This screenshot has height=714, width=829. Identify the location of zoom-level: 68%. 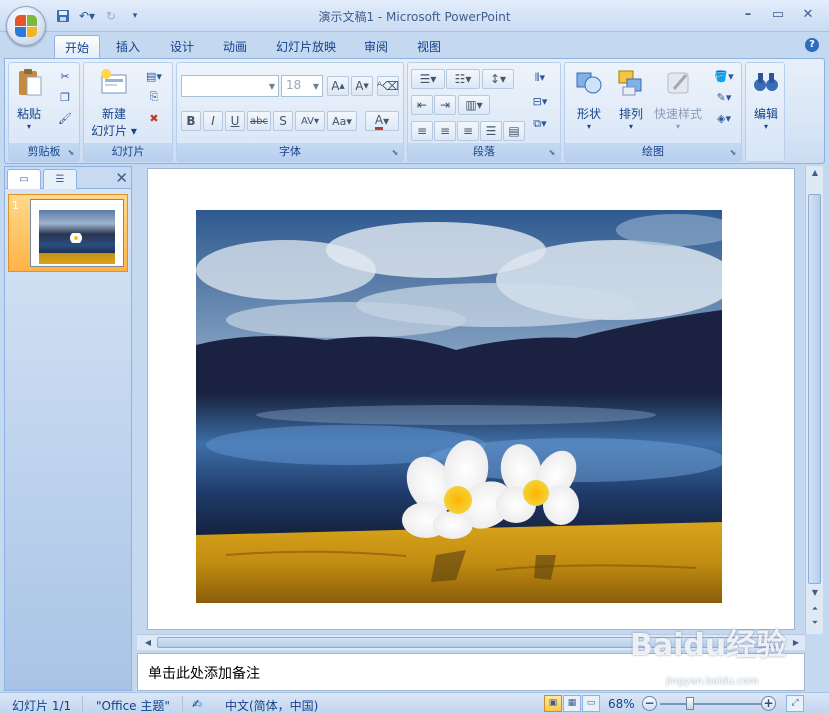
(621, 704).